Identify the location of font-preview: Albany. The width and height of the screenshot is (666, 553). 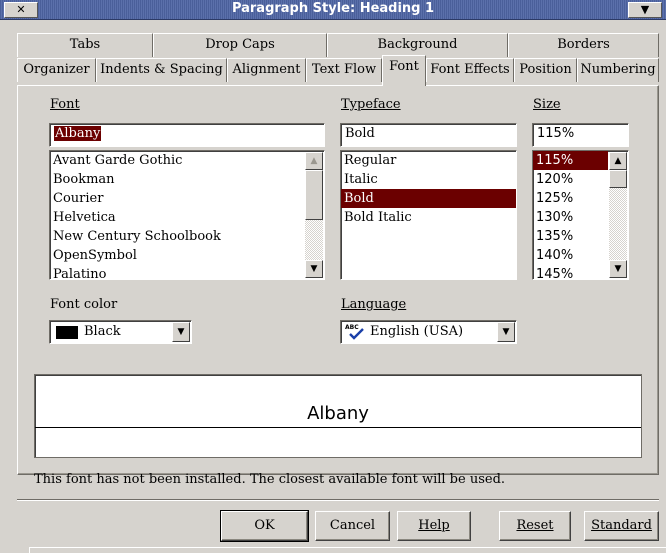
(338, 416).